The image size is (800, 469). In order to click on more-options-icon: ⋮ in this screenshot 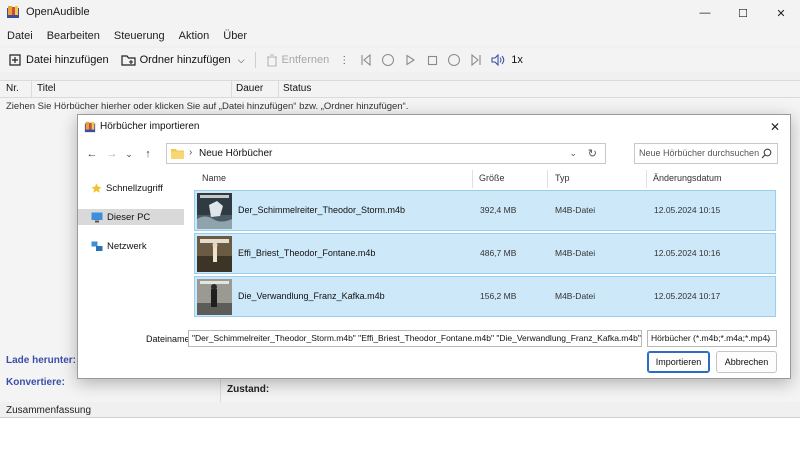, I will do `click(344, 60)`.